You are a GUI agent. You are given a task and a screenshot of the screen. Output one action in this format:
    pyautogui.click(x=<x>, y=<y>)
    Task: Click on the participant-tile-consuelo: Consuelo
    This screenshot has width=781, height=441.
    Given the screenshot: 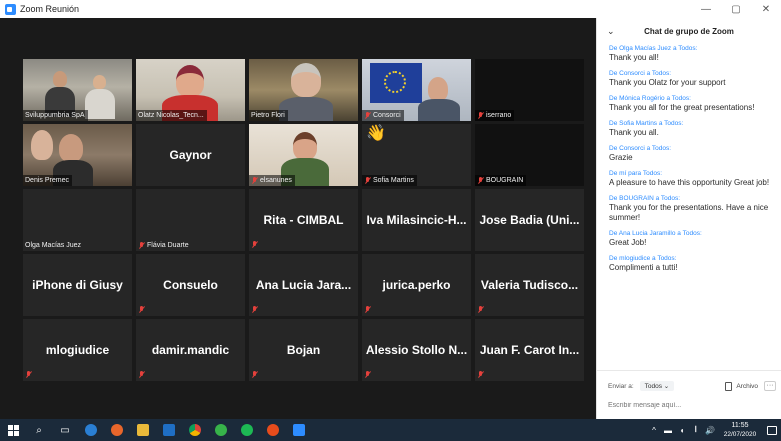 What is the action you would take?
    pyautogui.click(x=190, y=285)
    